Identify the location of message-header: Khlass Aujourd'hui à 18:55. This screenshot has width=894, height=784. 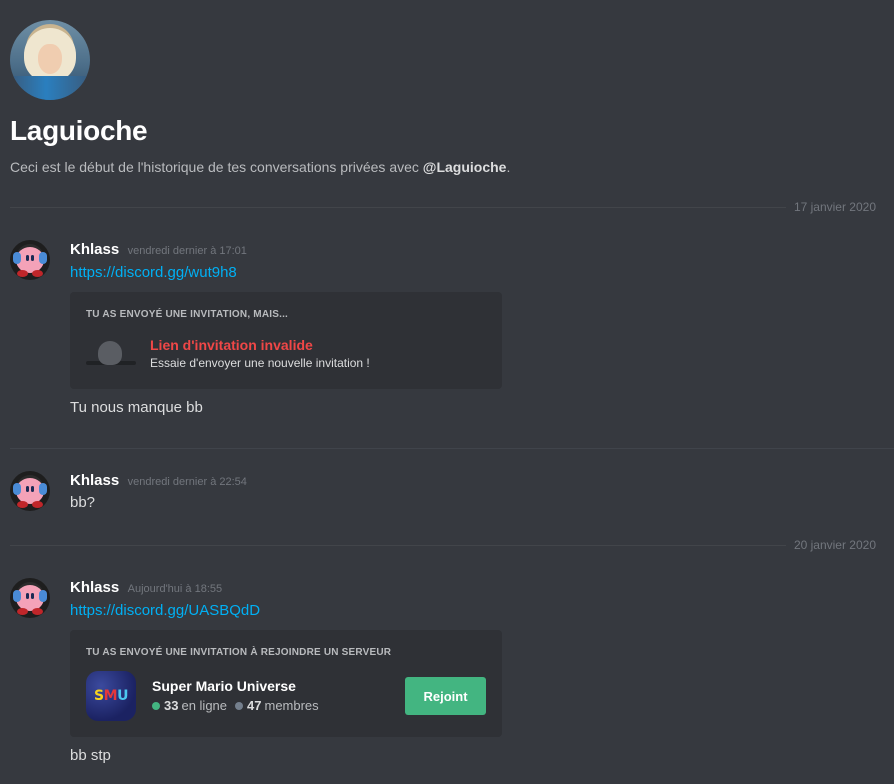
(482, 588).